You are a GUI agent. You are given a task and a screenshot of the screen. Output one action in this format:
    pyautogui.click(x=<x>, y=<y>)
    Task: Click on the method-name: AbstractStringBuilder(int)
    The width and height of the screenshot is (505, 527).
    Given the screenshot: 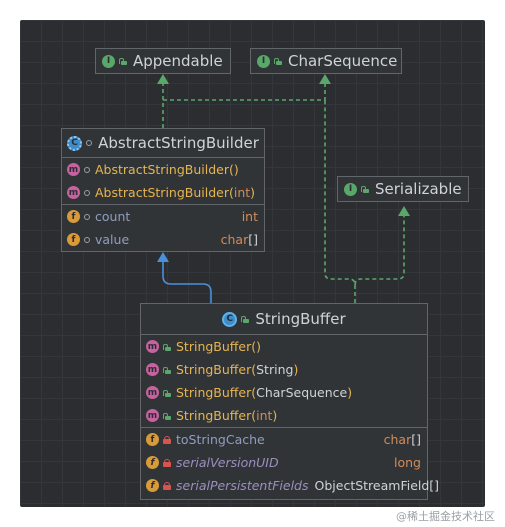 What is the action you would take?
    pyautogui.click(x=175, y=192)
    